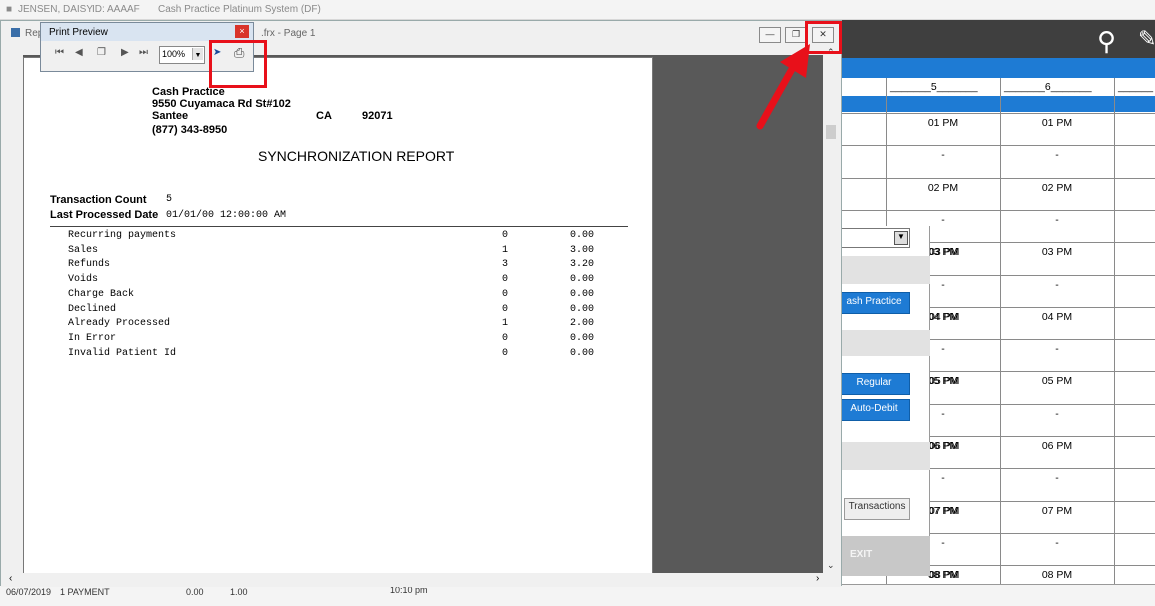 This screenshot has width=1155, height=606. What do you see at coordinates (505, 265) in the screenshot?
I see `report-row-count: 3` at bounding box center [505, 265].